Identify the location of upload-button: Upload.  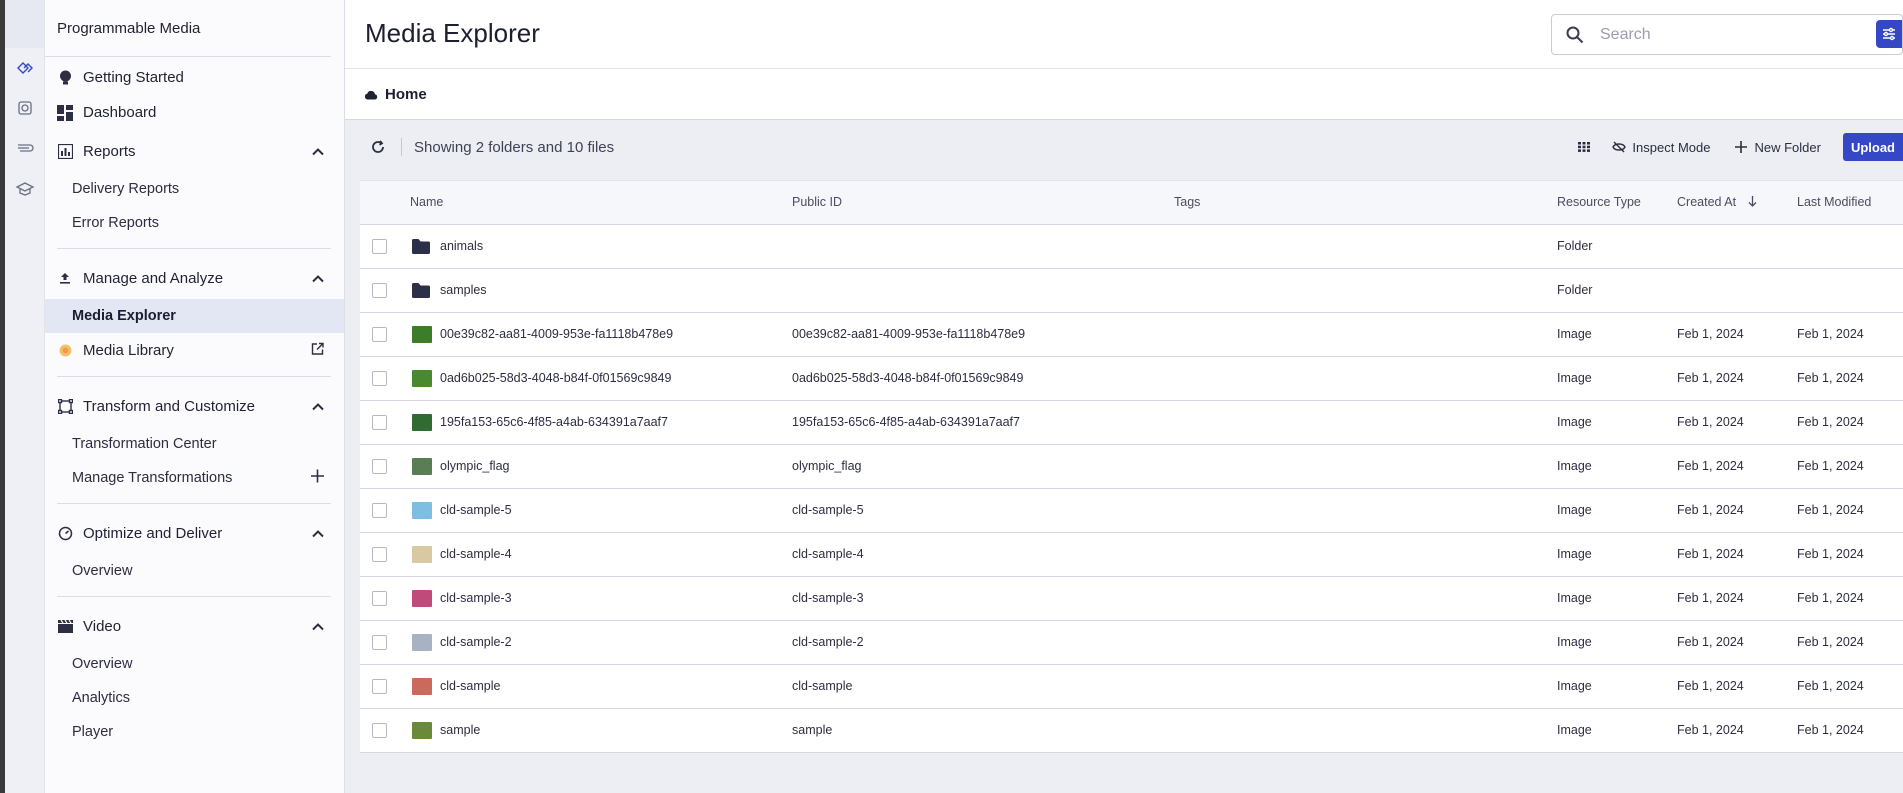
(1872, 147).